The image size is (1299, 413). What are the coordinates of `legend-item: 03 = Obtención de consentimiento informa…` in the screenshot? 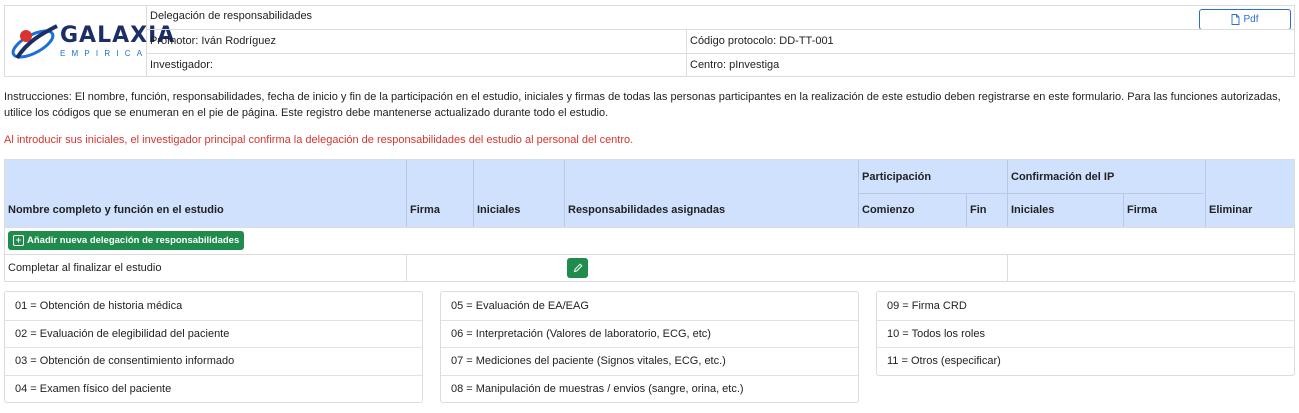 It's located at (213, 361).